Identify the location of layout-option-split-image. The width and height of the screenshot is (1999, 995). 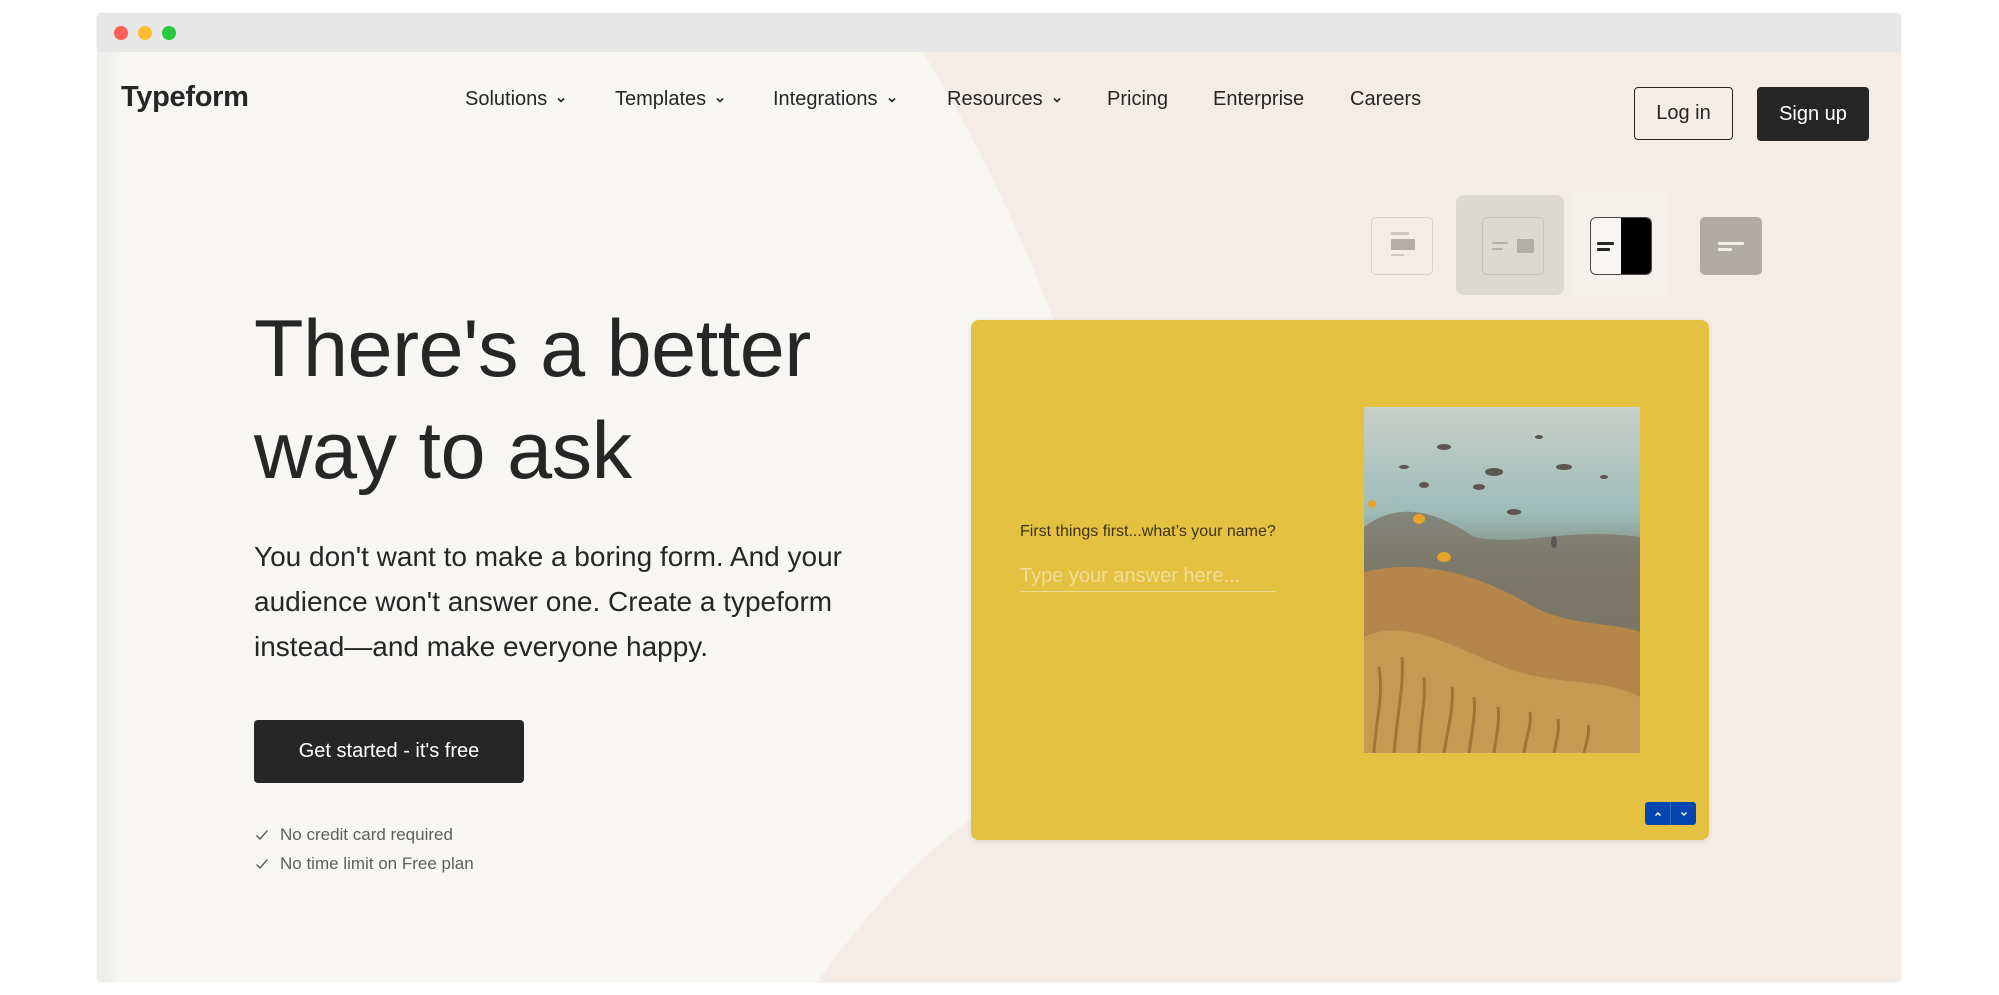
(1513, 246).